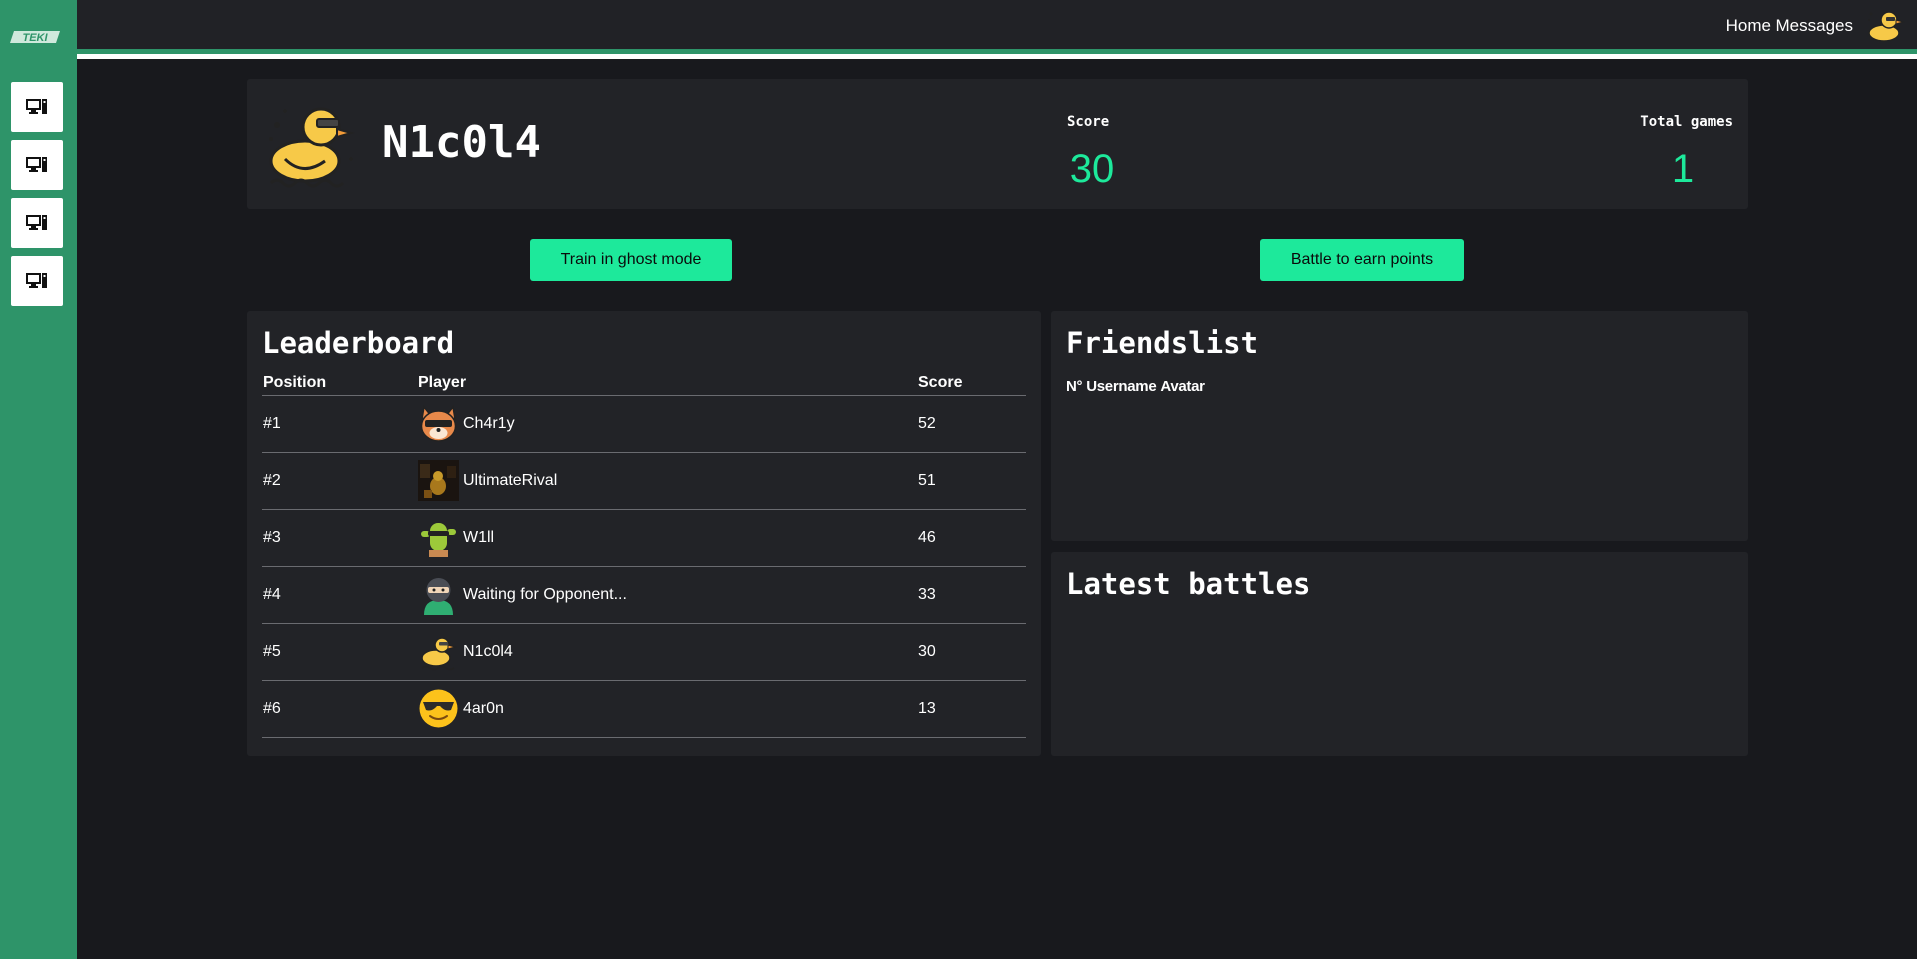  I want to click on leaderboard-header-row: Position Player Score, so click(644, 384).